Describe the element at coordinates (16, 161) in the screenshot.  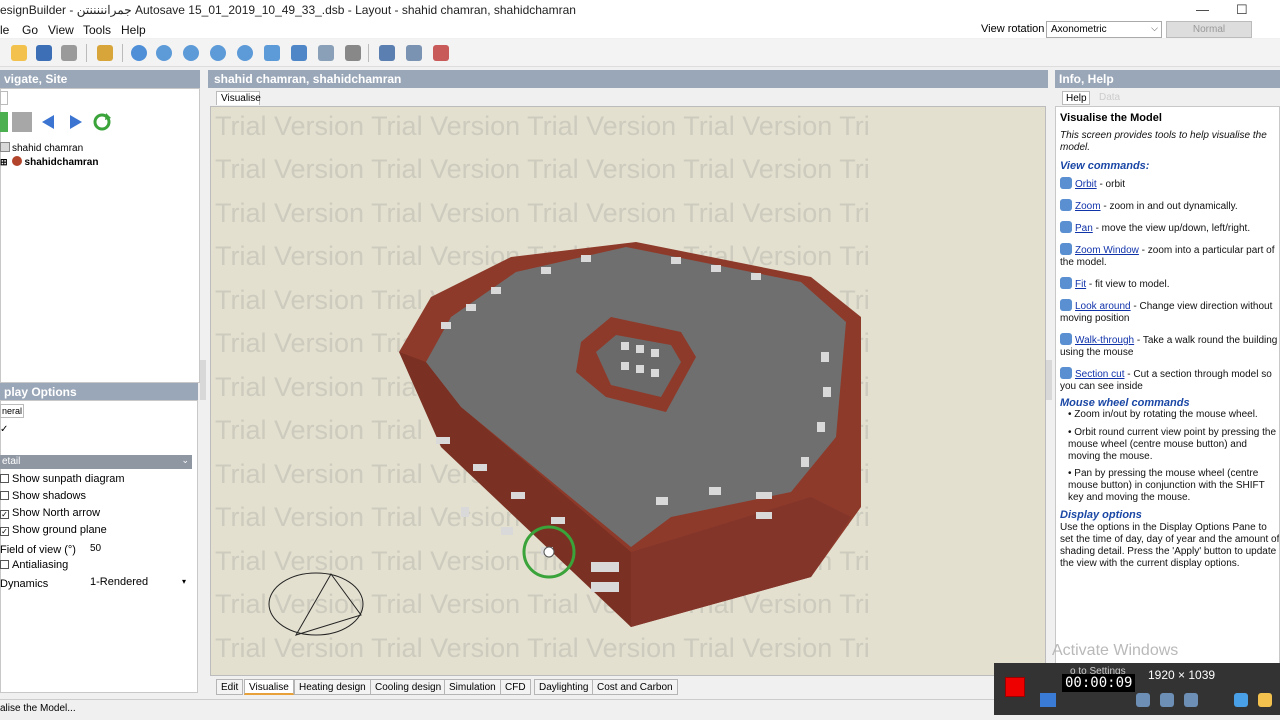
I see `building-icon` at that location.